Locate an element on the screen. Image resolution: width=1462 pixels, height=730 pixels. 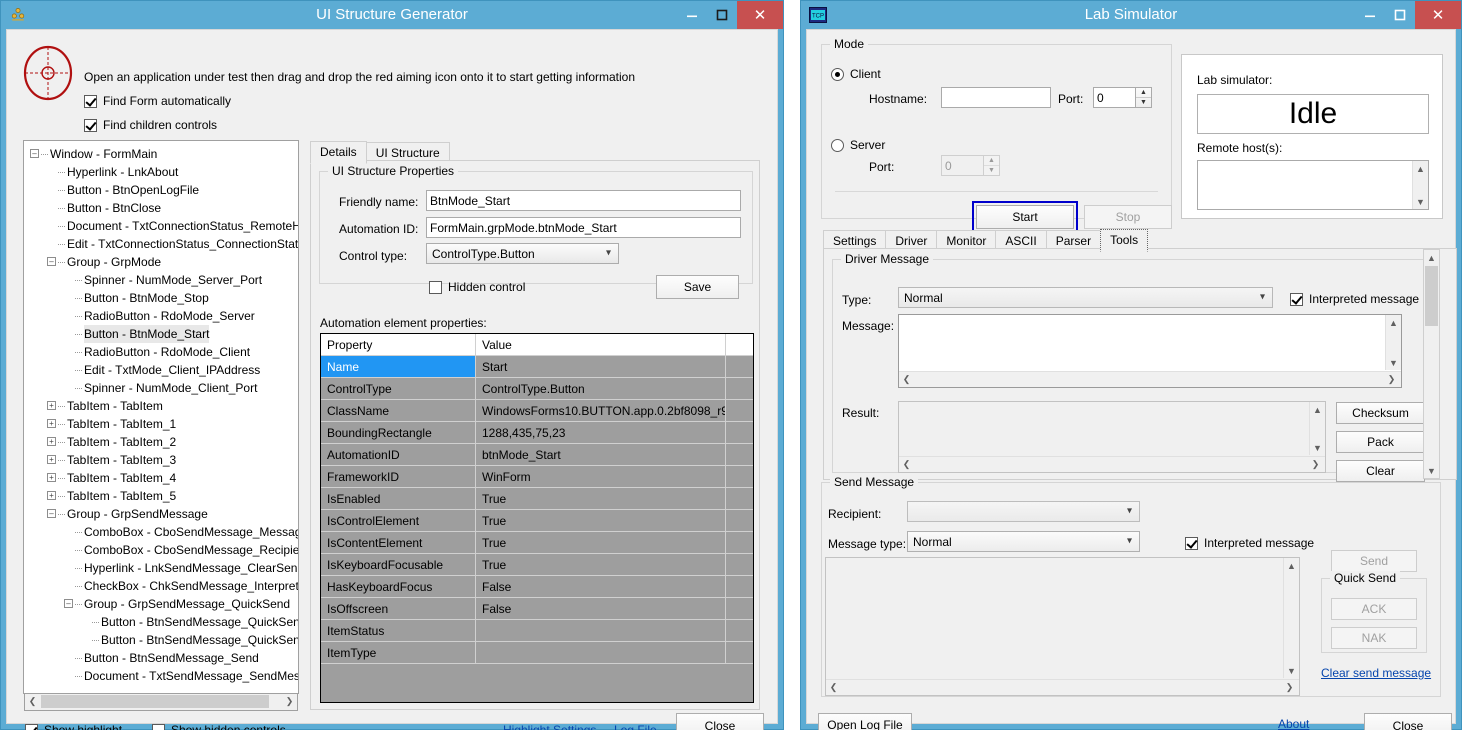
driver-message-hscrollbar: ❮ ❯ is located at coordinates (1150, 379).